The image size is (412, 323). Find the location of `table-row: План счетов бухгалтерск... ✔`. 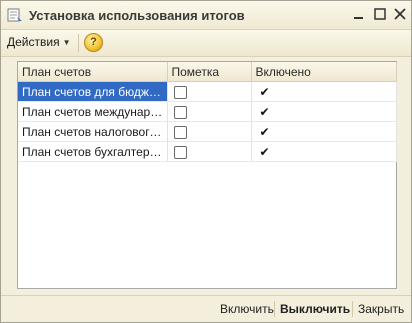

table-row: План счетов бухгалтерск... ✔ is located at coordinates (207, 151).